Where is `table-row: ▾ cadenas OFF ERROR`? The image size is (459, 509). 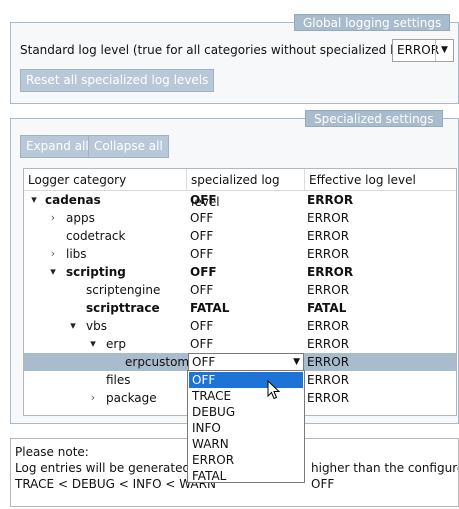
table-row: ▾ cadenas OFF ERROR is located at coordinates (240, 200).